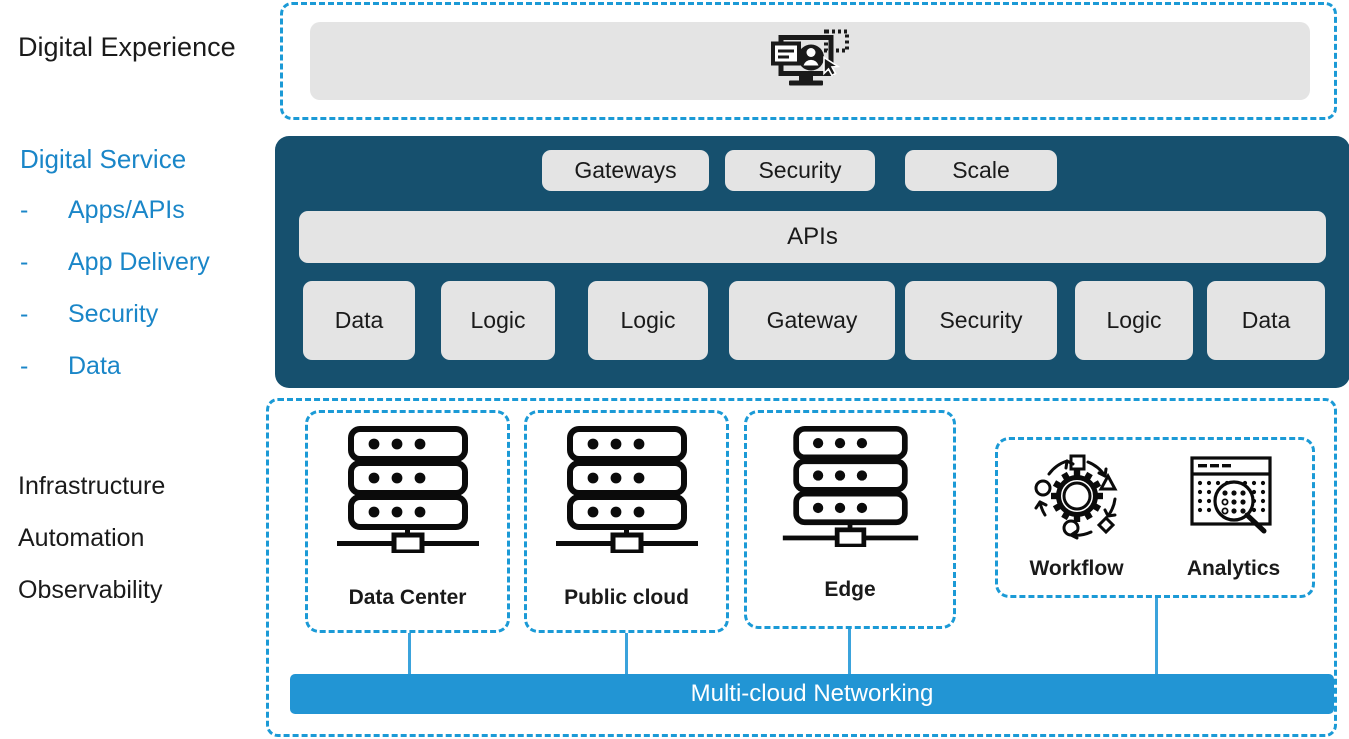 The height and width of the screenshot is (739, 1349). I want to click on list-item: - App Delivery, so click(145, 274).